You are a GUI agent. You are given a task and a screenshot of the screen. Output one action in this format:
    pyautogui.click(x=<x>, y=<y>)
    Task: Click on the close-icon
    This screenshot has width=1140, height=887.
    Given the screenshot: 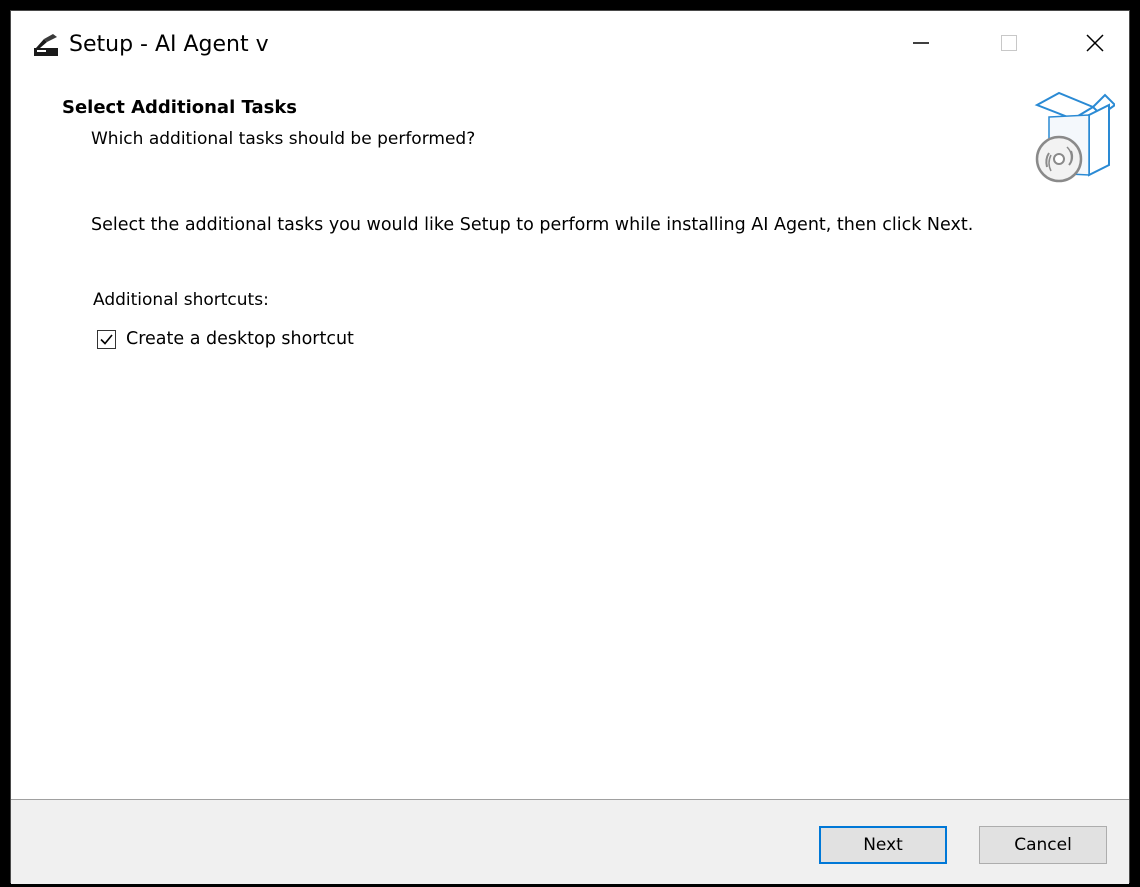 What is the action you would take?
    pyautogui.click(x=1095, y=45)
    